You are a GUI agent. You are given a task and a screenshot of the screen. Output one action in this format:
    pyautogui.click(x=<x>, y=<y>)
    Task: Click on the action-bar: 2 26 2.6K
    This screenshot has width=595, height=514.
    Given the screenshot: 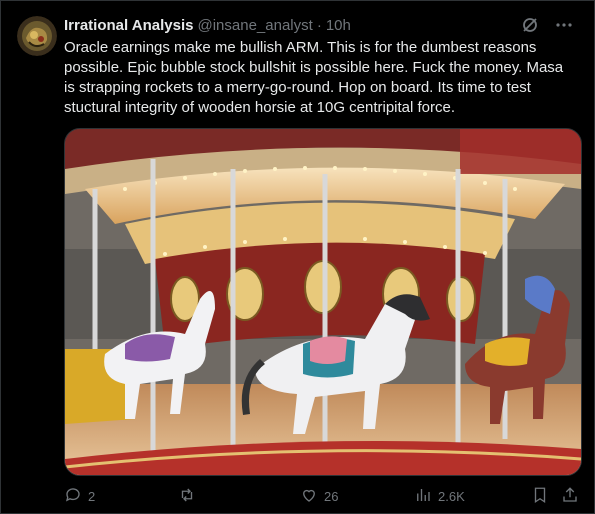 What is the action you would take?
    pyautogui.click(x=324, y=496)
    